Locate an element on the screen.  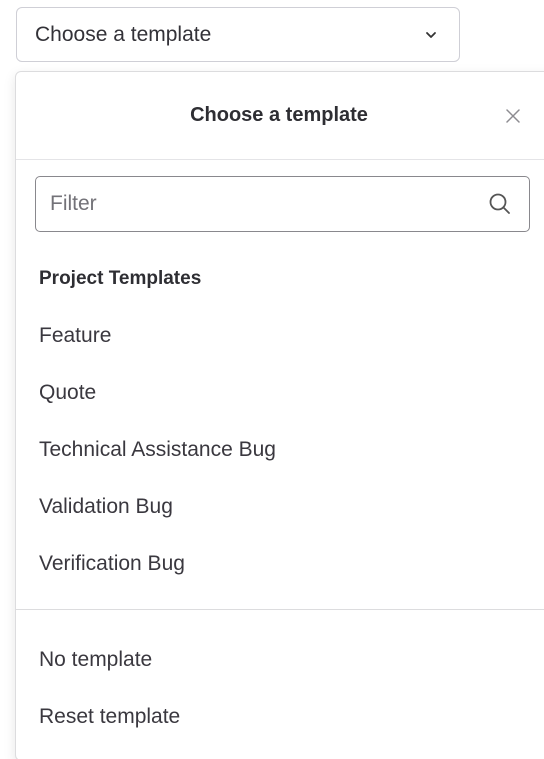
chevron-down-icon is located at coordinates (431, 35).